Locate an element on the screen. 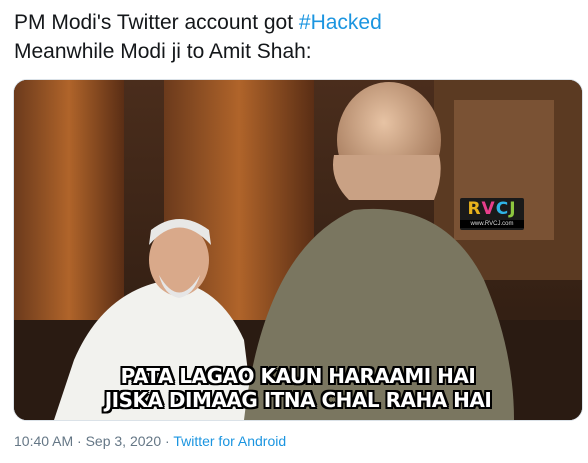 This screenshot has height=463, width=588. watermark-url: www.RVCJ.com is located at coordinates (492, 224).